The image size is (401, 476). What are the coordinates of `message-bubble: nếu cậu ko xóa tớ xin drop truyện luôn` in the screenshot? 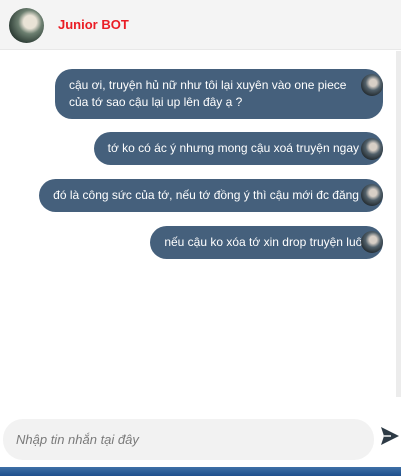 It's located at (266, 242).